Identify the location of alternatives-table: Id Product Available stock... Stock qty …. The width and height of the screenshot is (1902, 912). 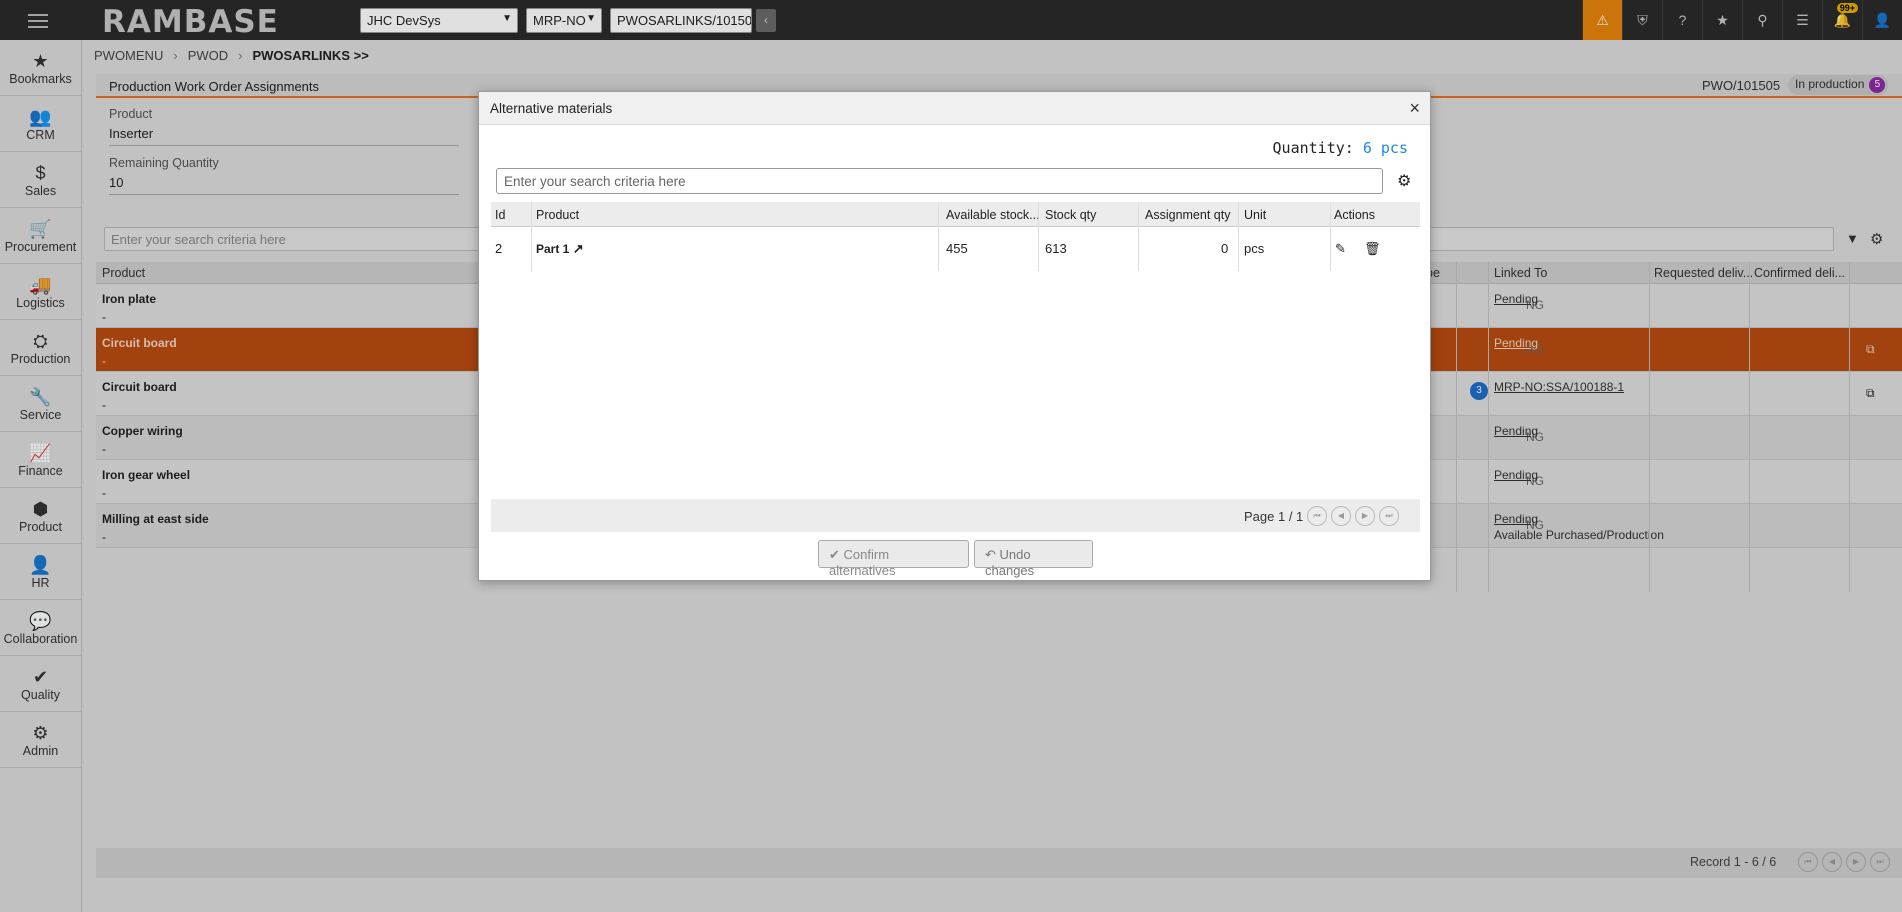
(955, 236).